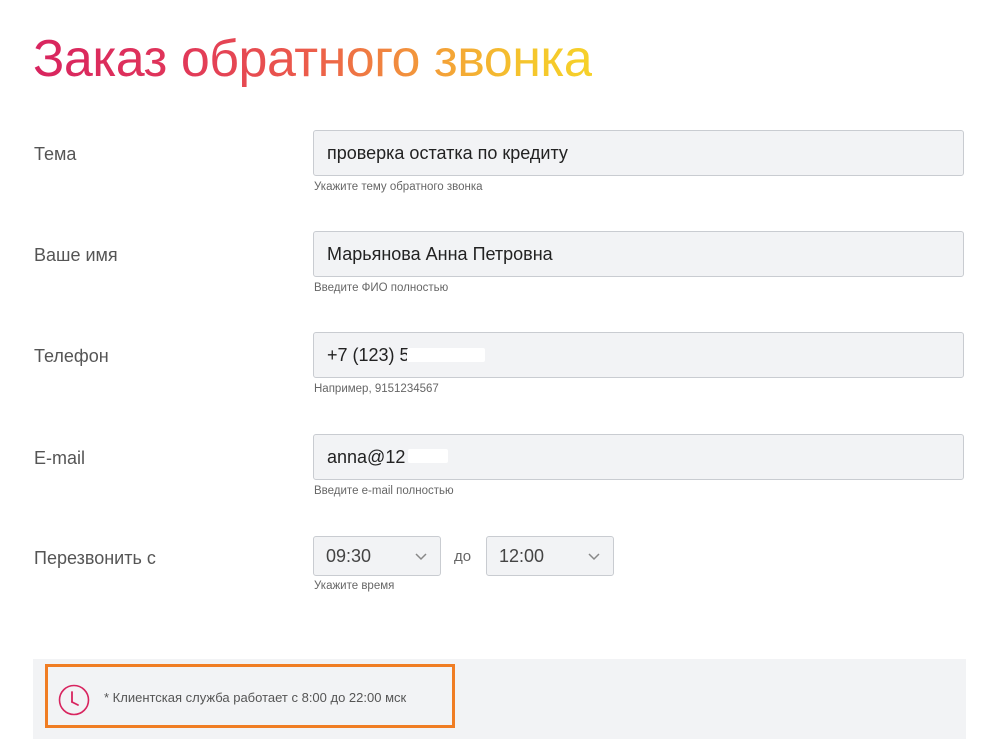 The image size is (1000, 755). What do you see at coordinates (398, 187) in the screenshot?
I see `topic-hint: Укажите тему обратного звонка` at bounding box center [398, 187].